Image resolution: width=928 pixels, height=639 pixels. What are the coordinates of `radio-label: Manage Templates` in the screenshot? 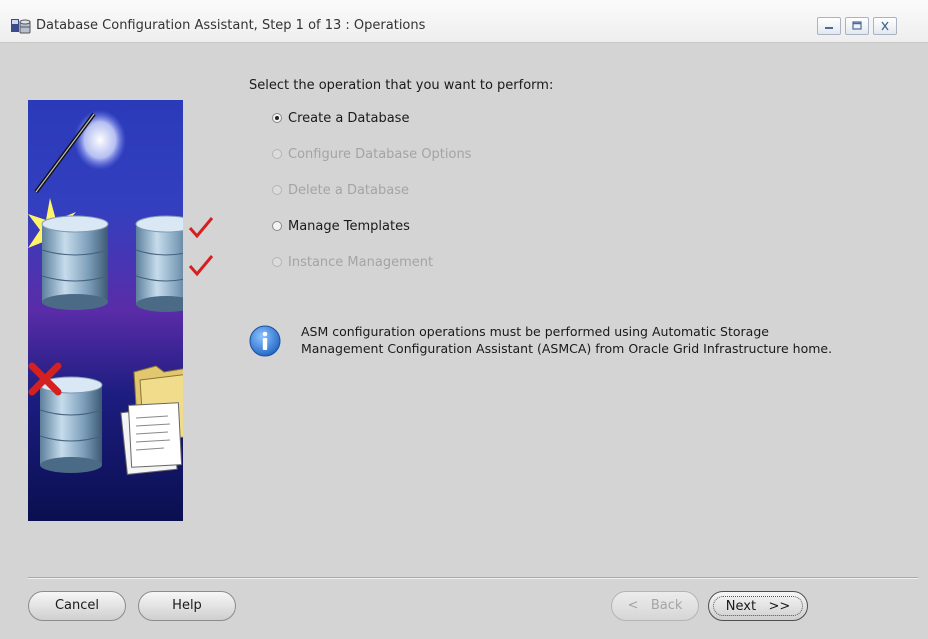 It's located at (349, 226).